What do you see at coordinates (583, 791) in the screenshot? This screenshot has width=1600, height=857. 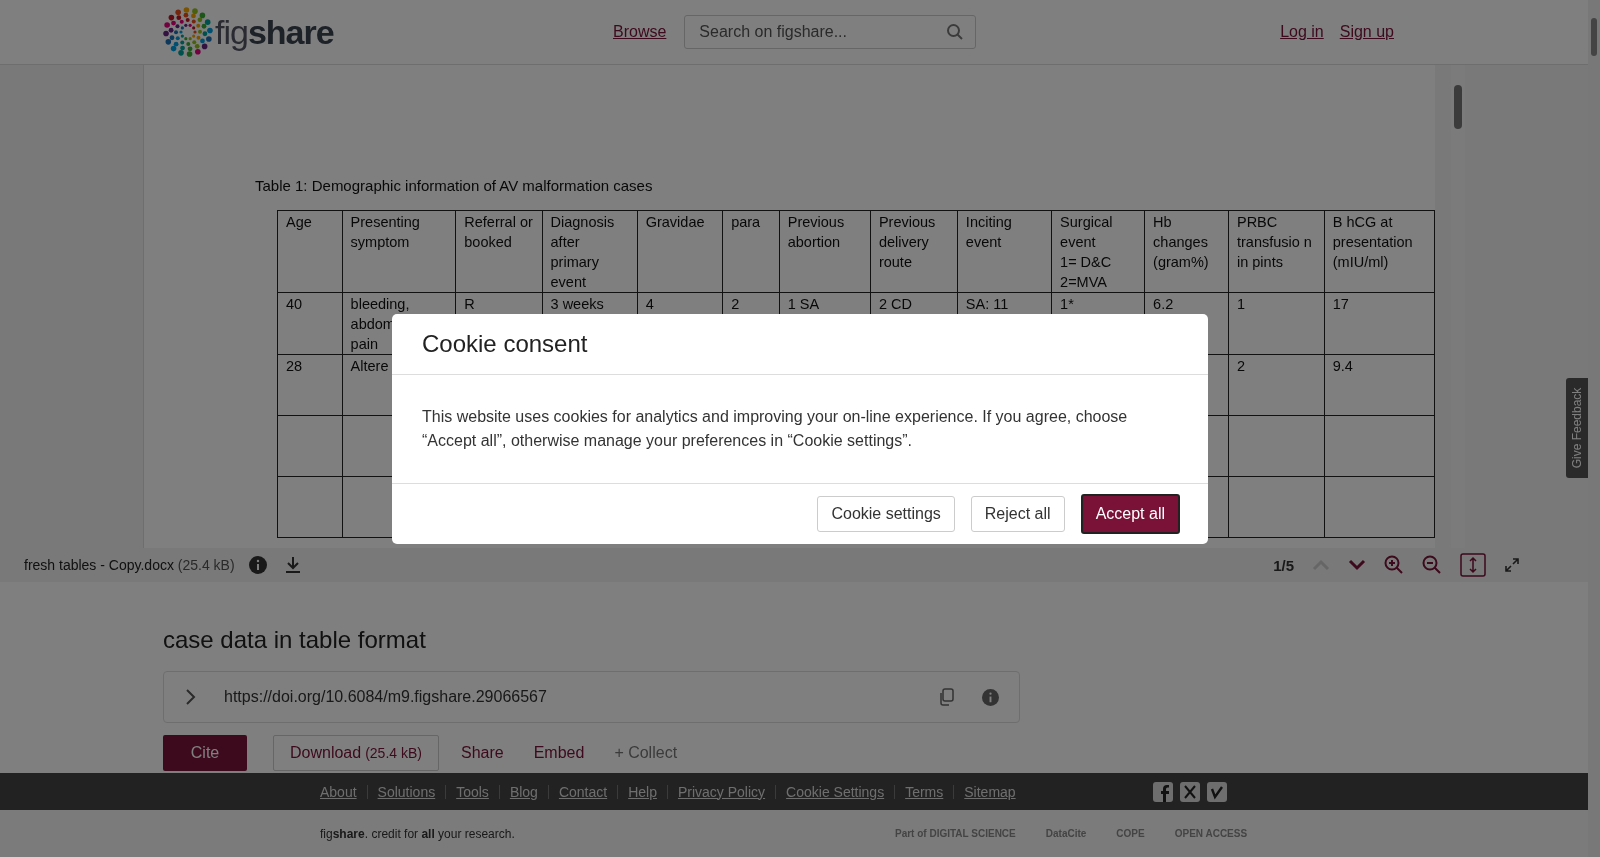 I see `footer-link: Contact` at bounding box center [583, 791].